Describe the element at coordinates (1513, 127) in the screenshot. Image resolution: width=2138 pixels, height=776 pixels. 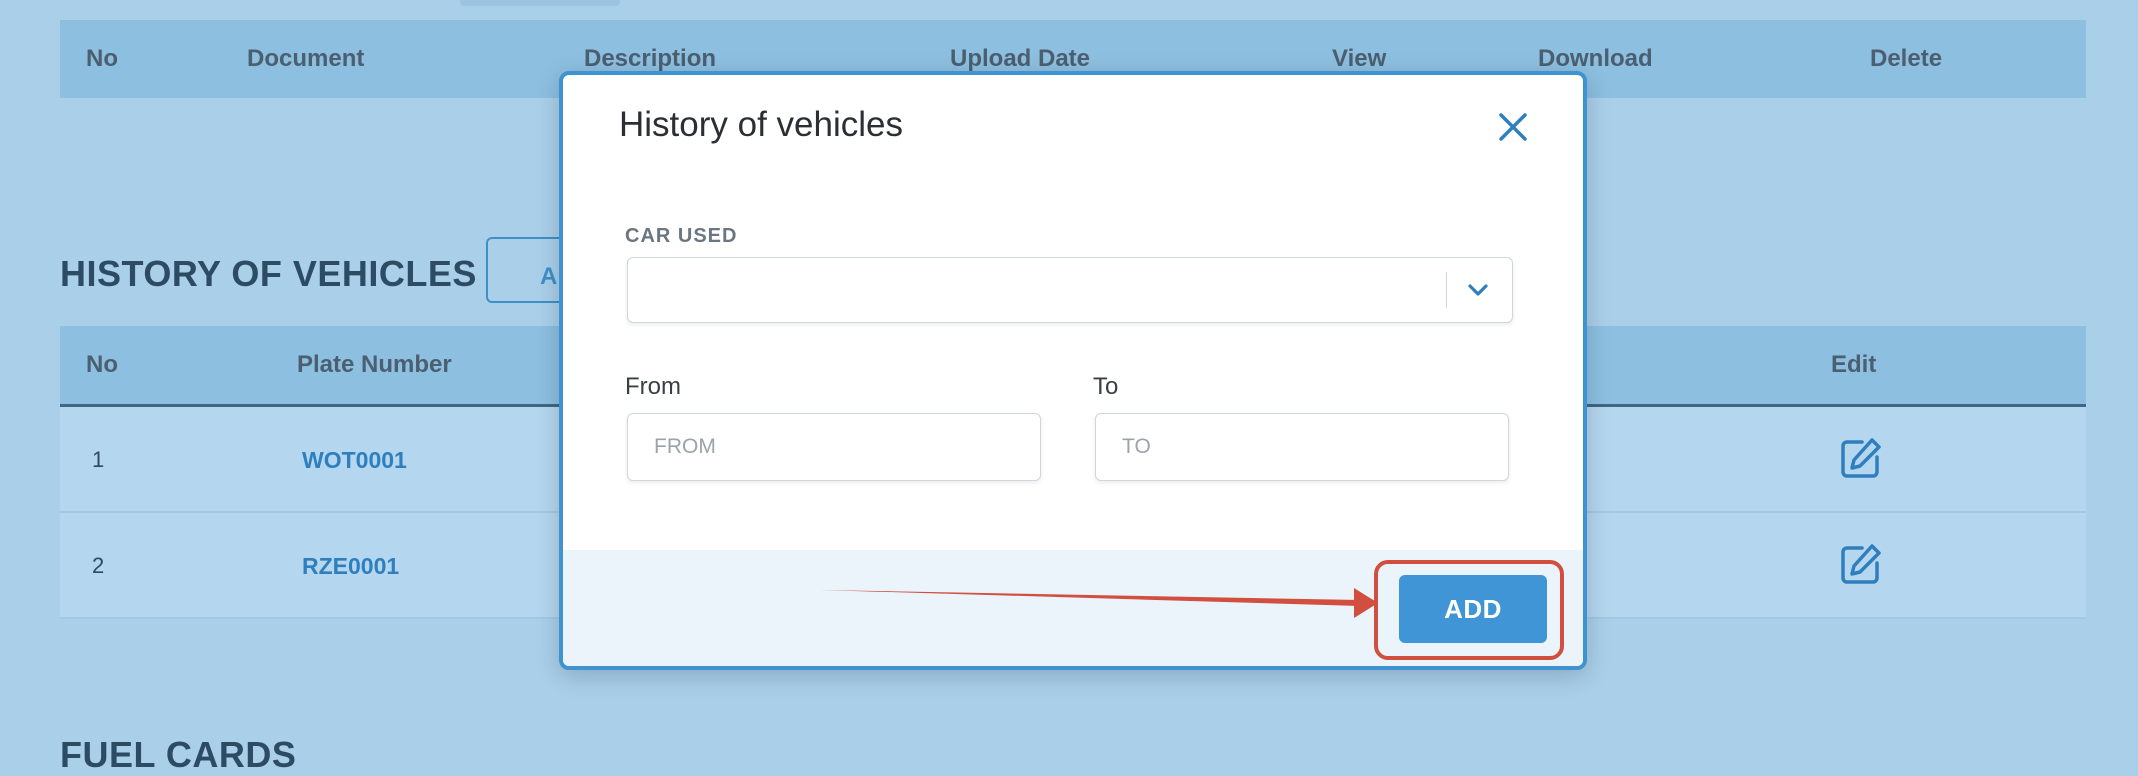
I see `close-icon` at that location.